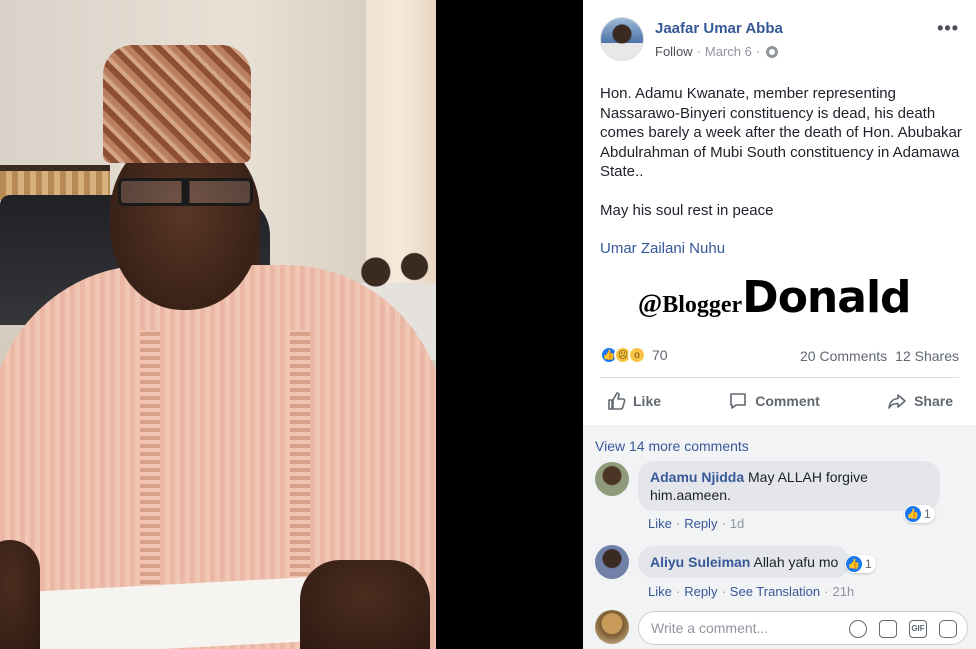  I want to click on more-options-icon: •••, so click(948, 28).